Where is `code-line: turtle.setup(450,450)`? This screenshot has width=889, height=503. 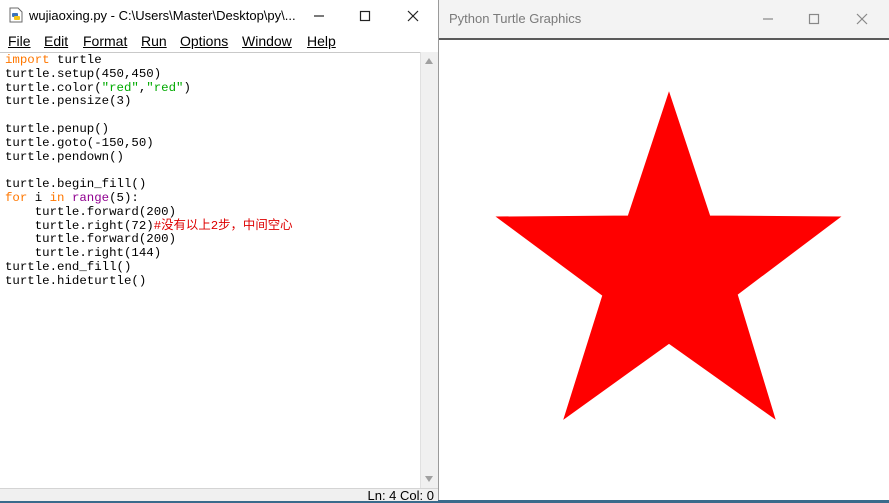
code-line: turtle.setup(450,450) is located at coordinates (149, 74).